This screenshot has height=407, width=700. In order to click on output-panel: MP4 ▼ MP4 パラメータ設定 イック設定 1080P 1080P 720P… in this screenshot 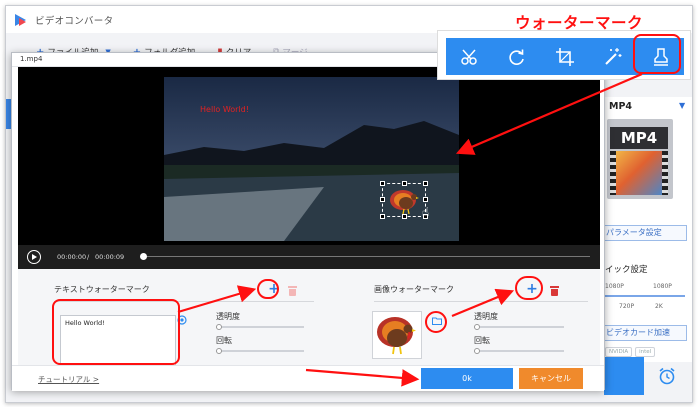, I will do `click(645, 229)`.